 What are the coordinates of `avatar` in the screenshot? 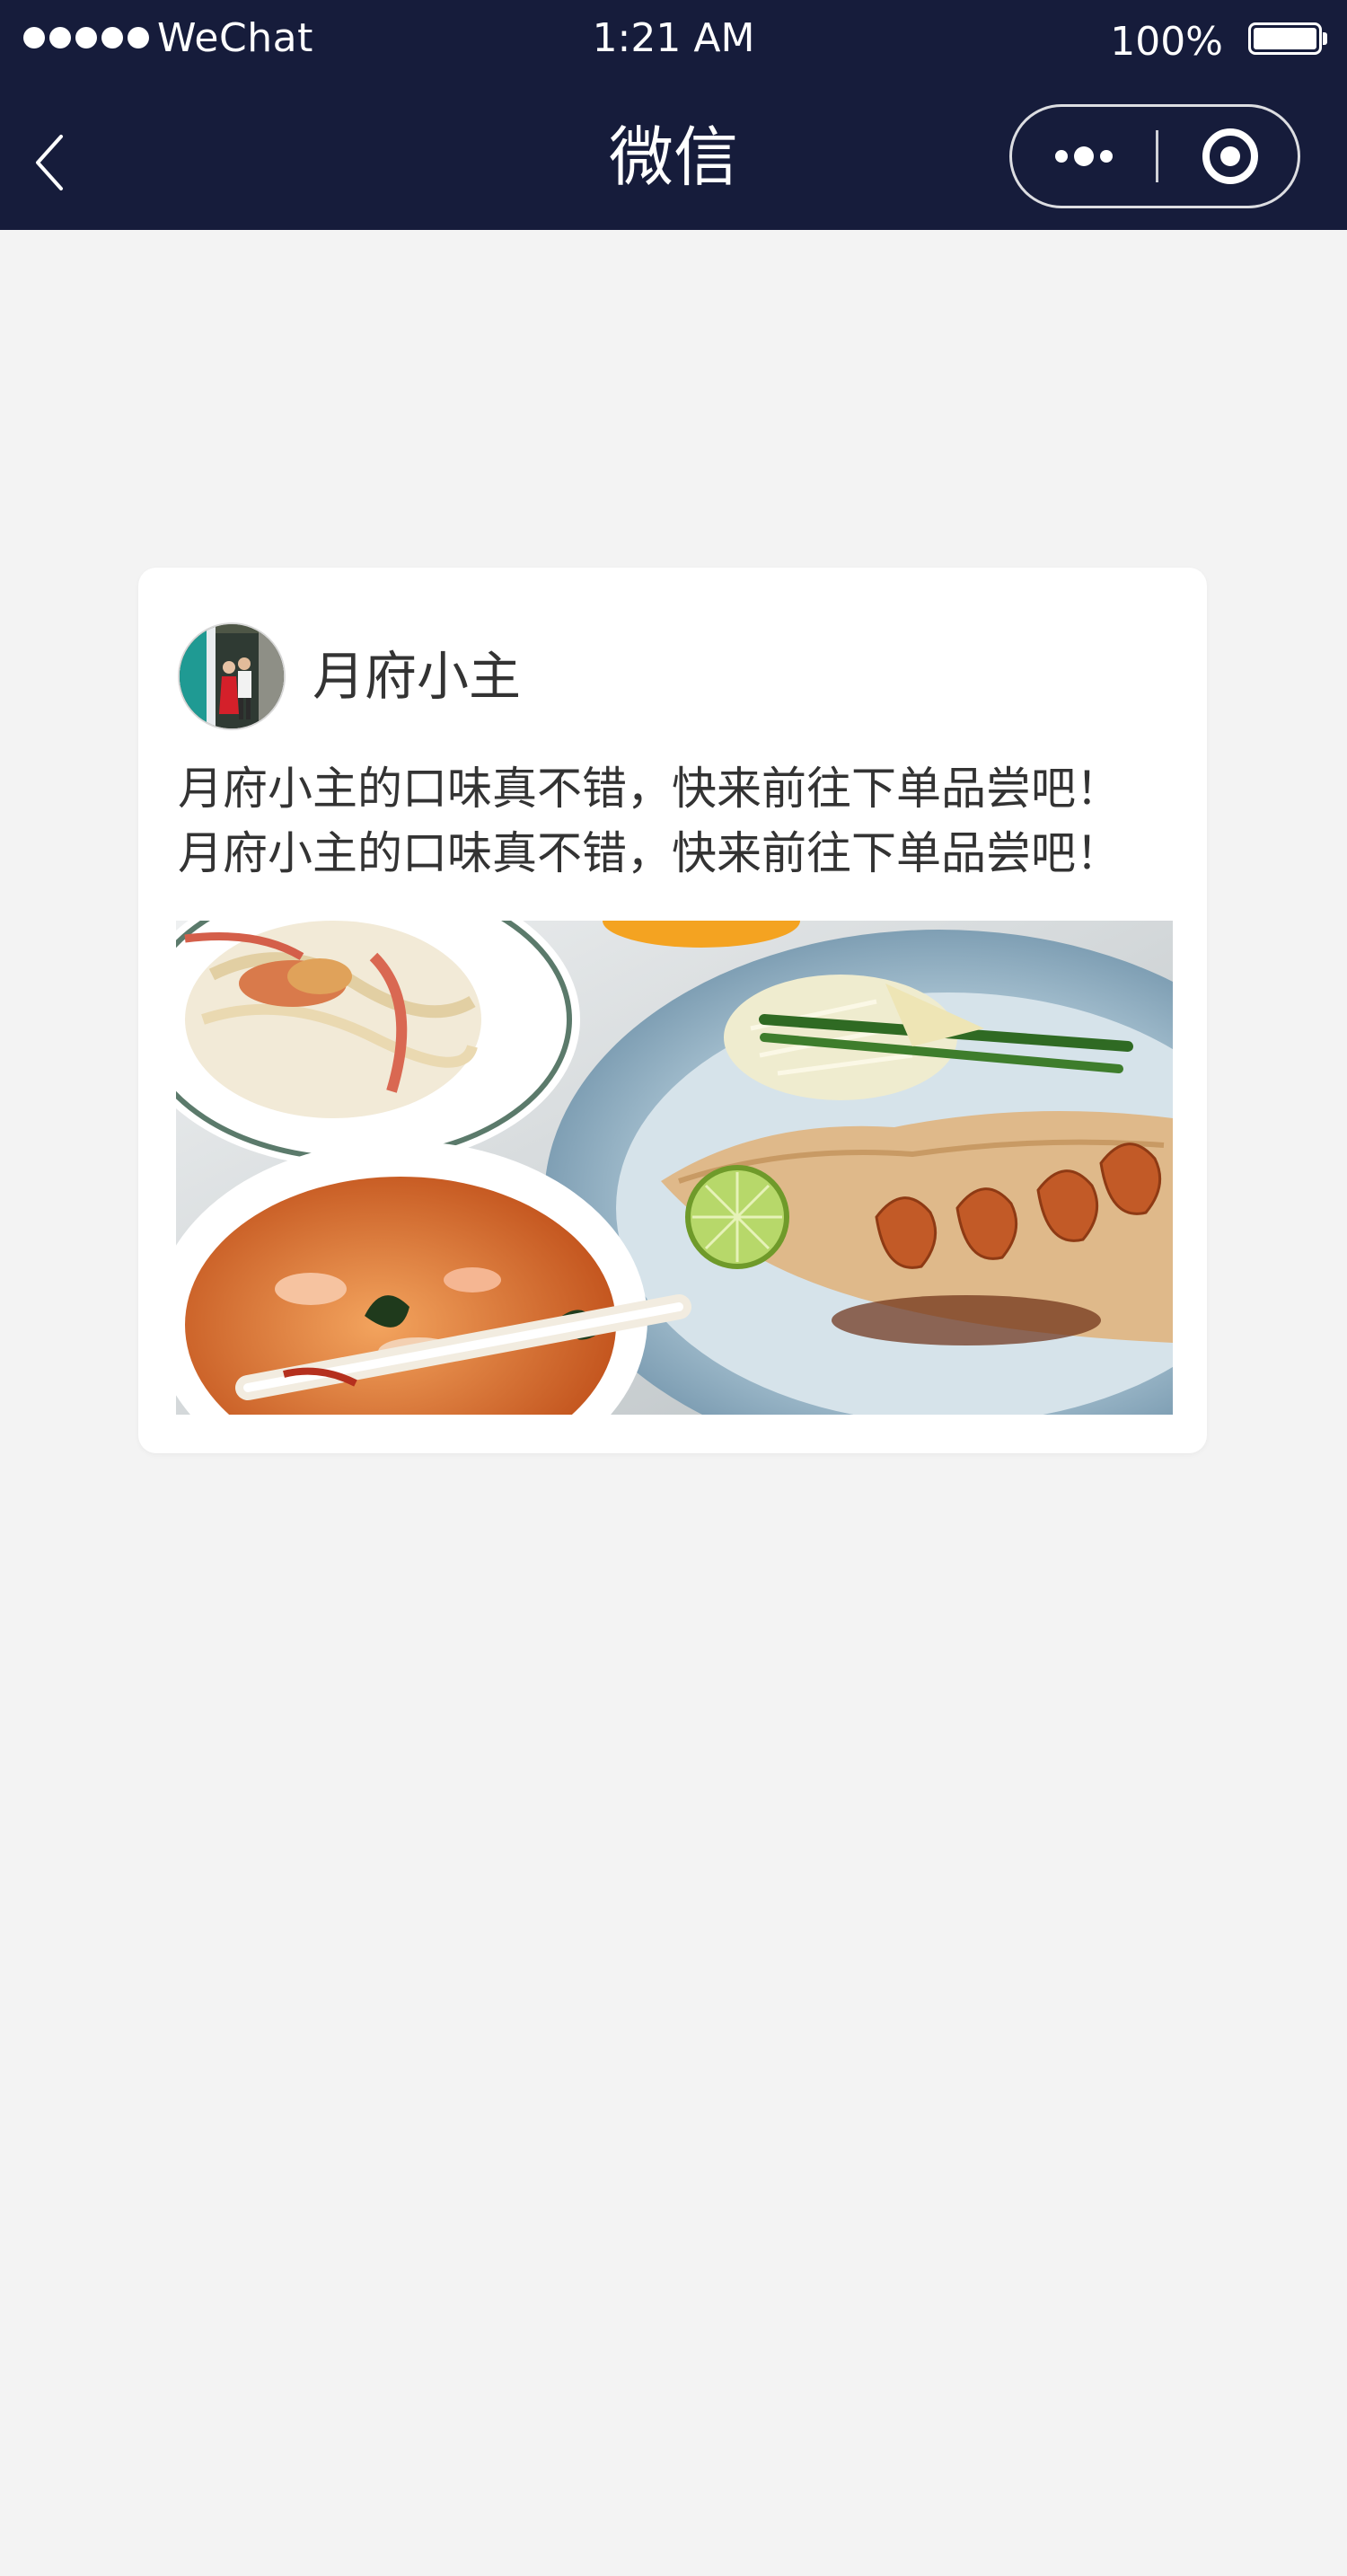 It's located at (232, 676).